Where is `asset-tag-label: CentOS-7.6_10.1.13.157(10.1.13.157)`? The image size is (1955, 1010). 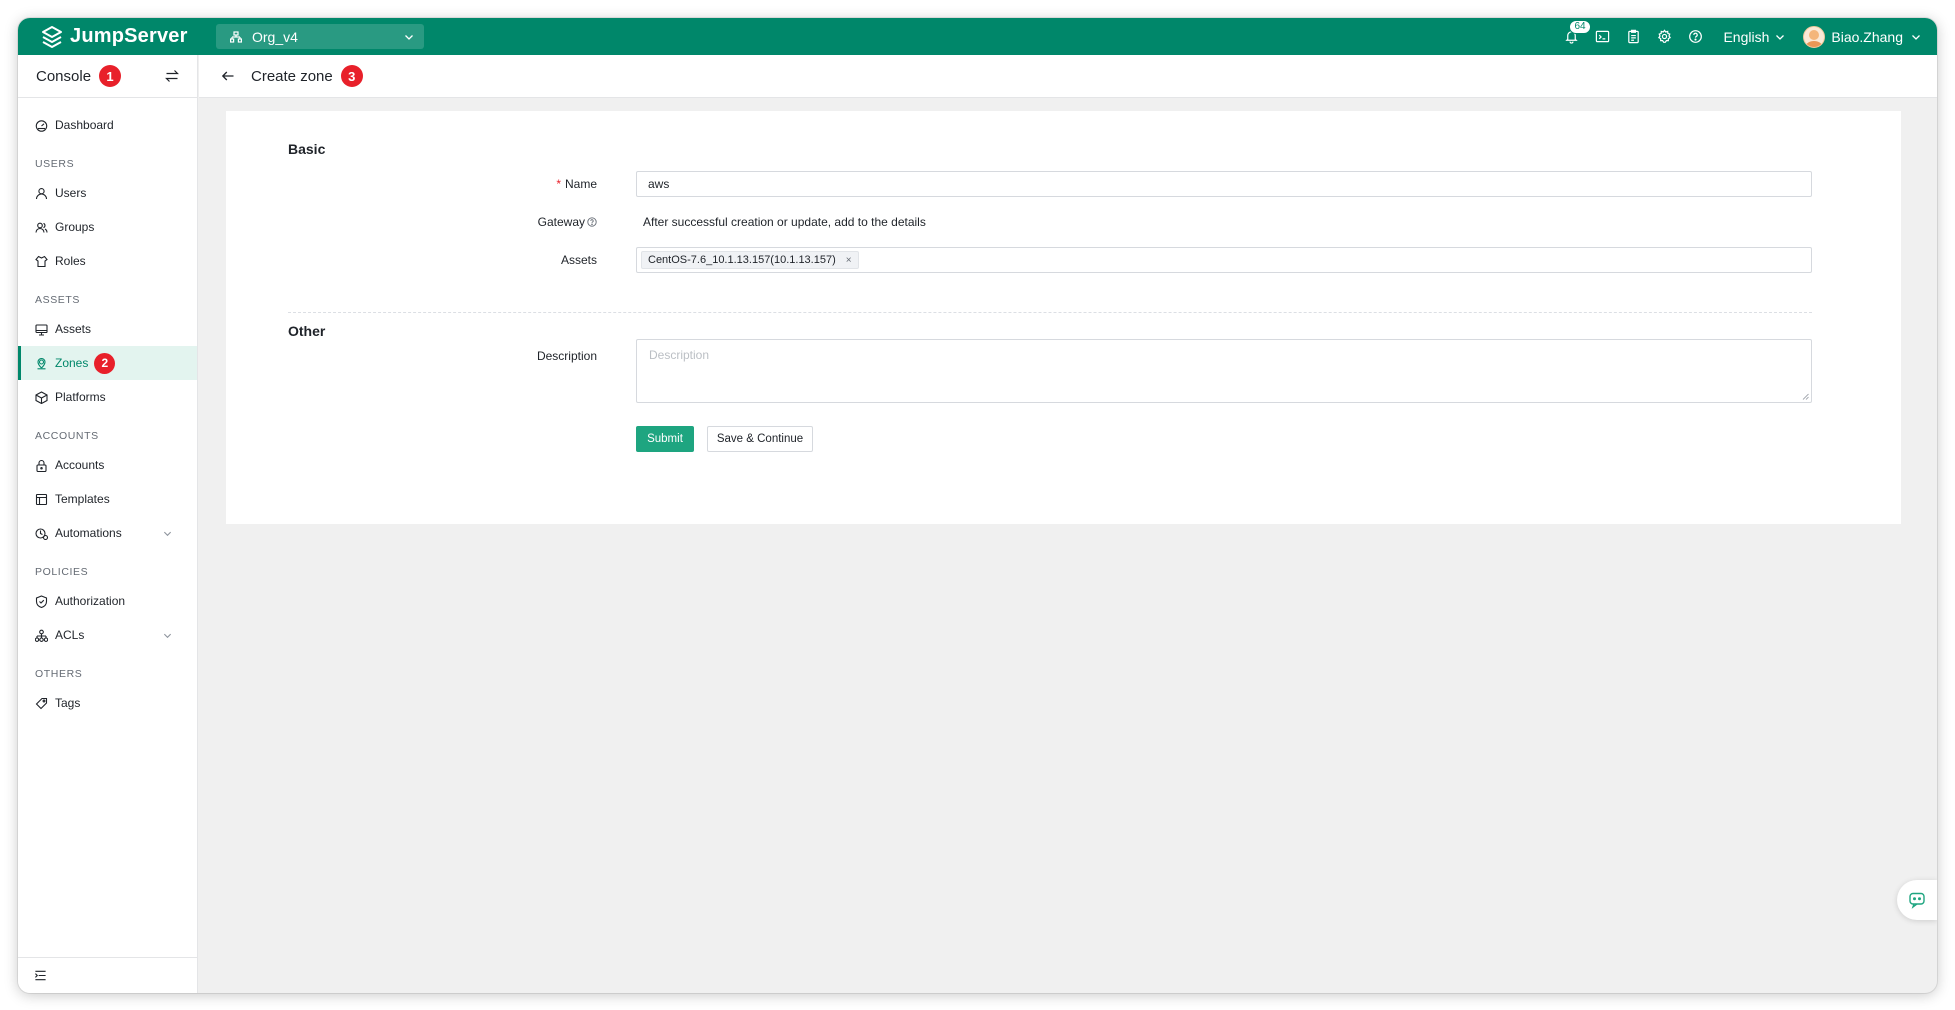 asset-tag-label: CentOS-7.6_10.1.13.157(10.1.13.157) is located at coordinates (742, 260).